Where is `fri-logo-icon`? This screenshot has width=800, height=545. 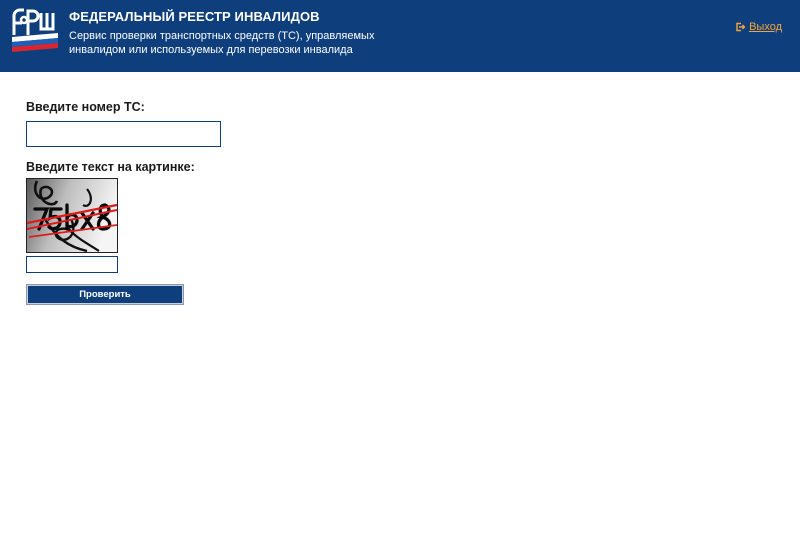 fri-logo-icon is located at coordinates (35, 30).